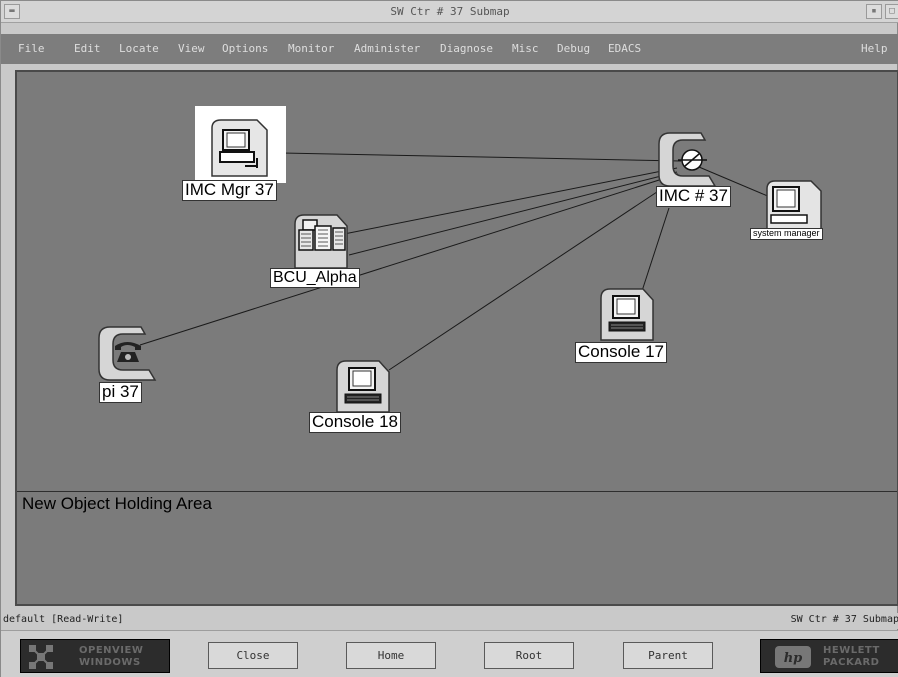 The width and height of the screenshot is (898, 677). Describe the element at coordinates (573, 48) in the screenshot. I see `menu-debug: Debug` at that location.